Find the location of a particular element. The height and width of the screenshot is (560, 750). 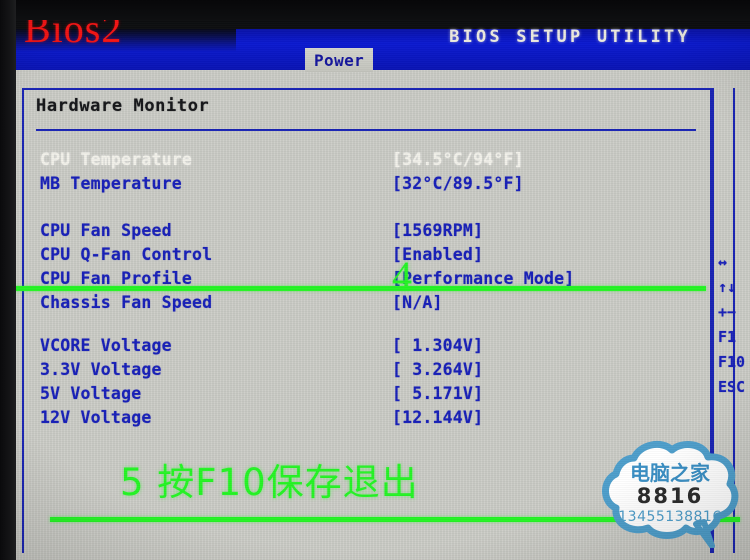

monitor-row-label: MB Temperature is located at coordinates (111, 183).